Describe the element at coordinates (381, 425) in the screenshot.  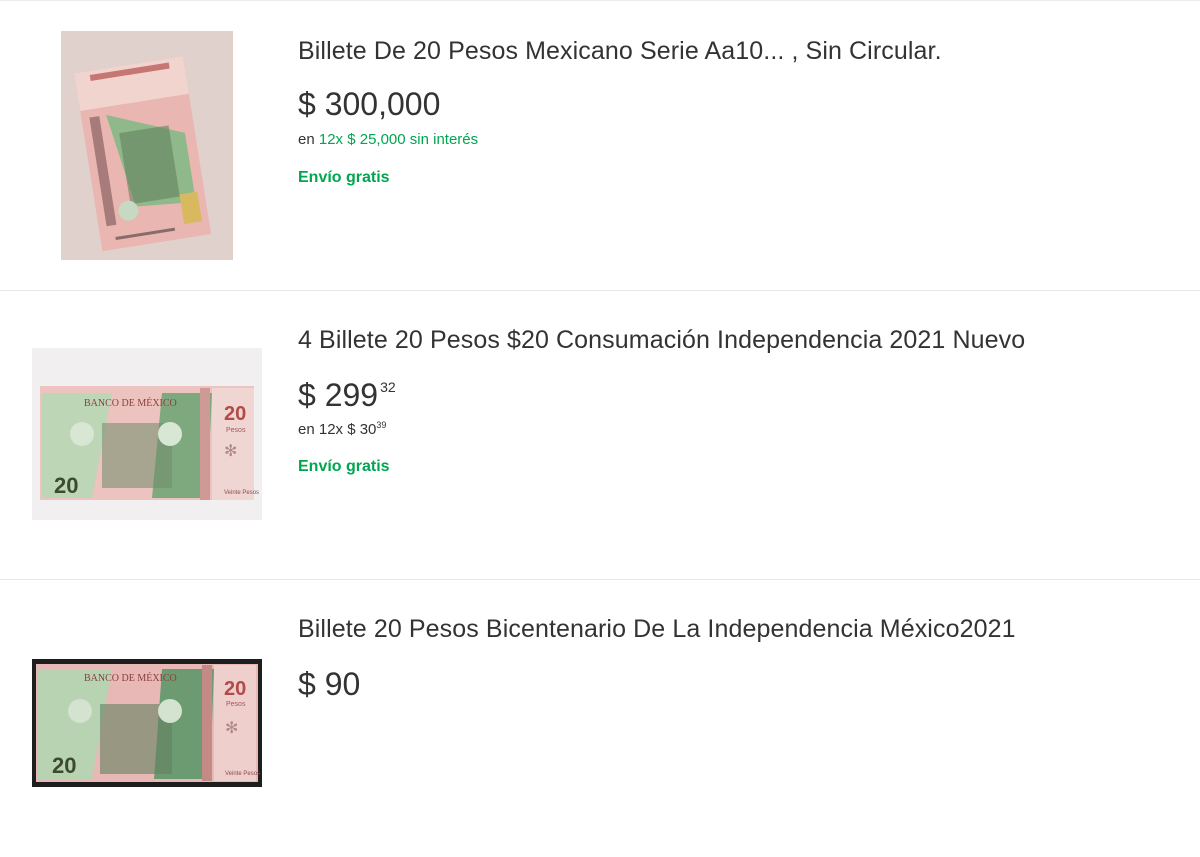
I see `installments-cents: 39` at that location.